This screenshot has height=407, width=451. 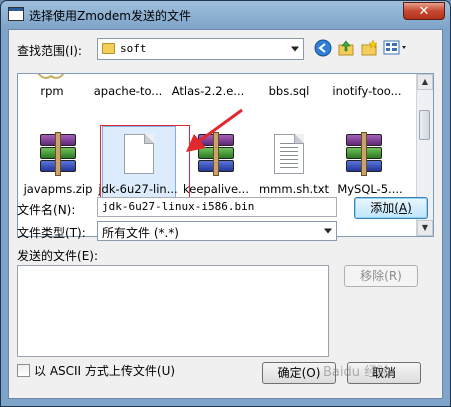 I want to click on ascii-label: 以 ASCII 方式上传文件(U), so click(x=105, y=371).